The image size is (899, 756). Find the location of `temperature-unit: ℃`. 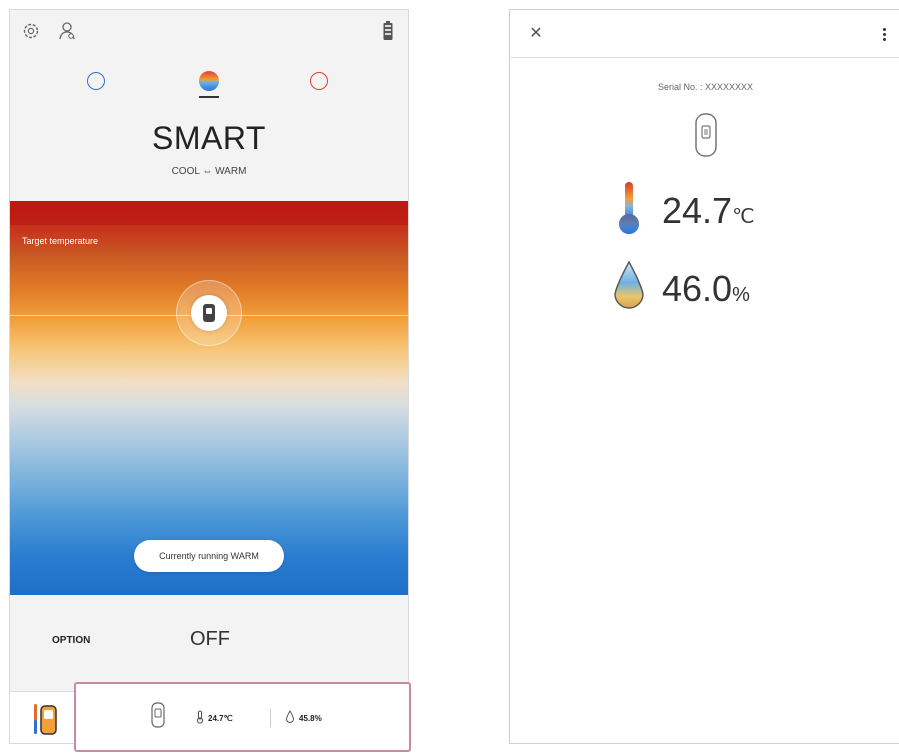

temperature-unit: ℃ is located at coordinates (743, 217).